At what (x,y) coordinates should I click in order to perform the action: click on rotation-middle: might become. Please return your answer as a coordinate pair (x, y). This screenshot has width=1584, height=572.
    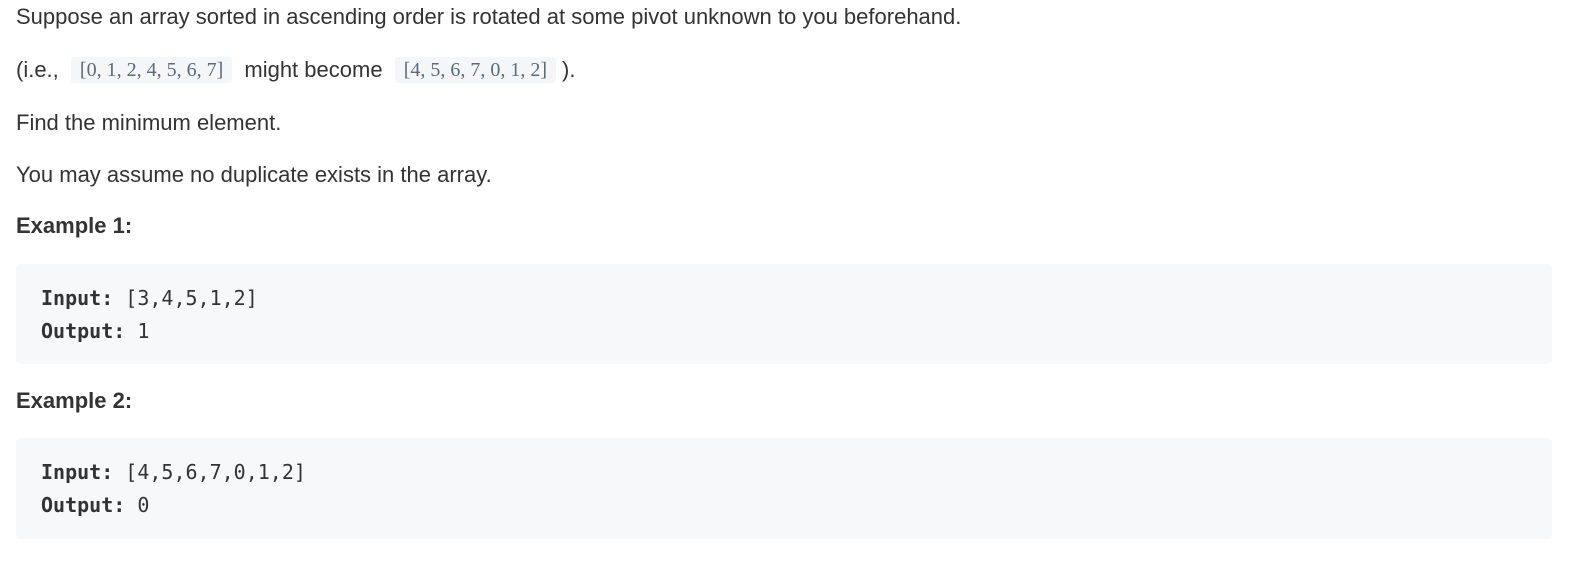
    Looking at the image, I should click on (313, 69).